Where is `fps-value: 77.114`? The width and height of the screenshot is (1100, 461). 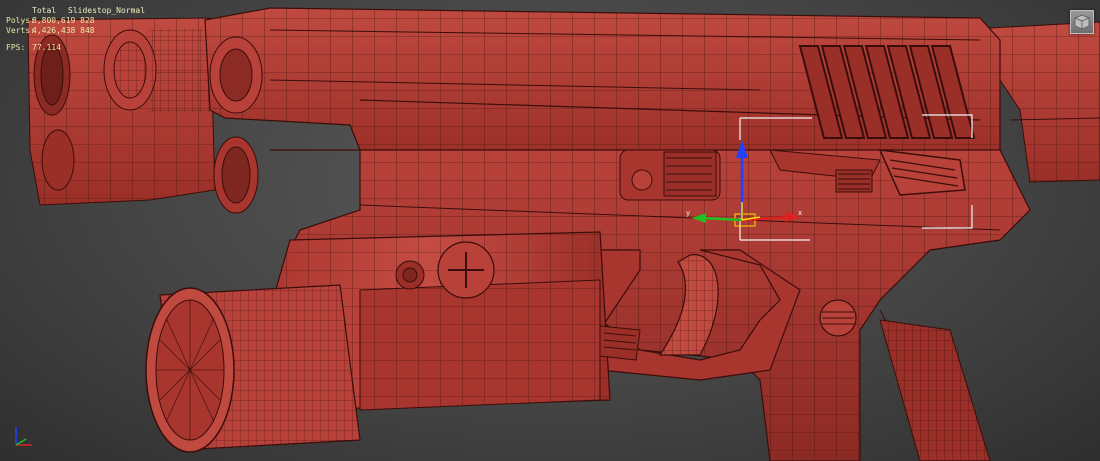 fps-value: 77.114 is located at coordinates (46, 47).